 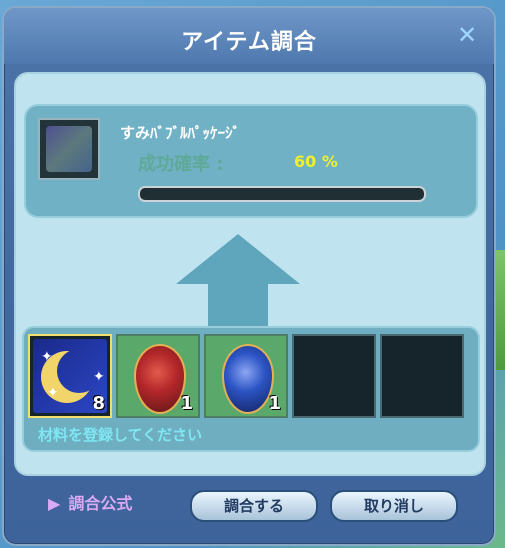 I want to click on package-icon, so click(x=69, y=149).